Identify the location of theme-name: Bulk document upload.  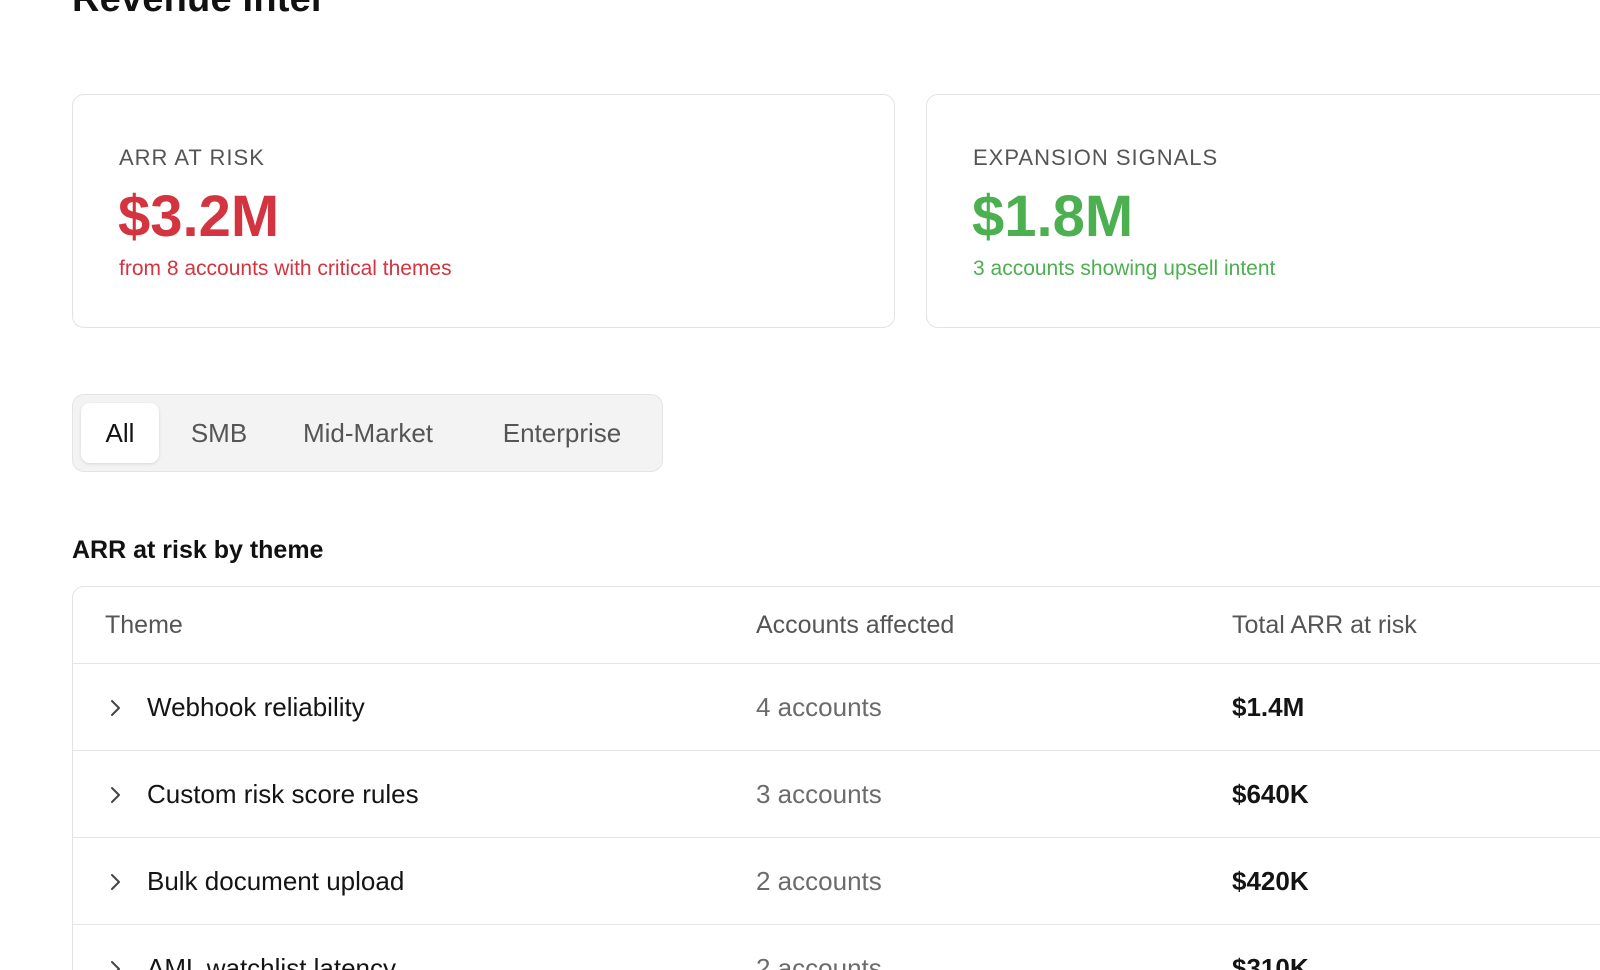
(276, 881).